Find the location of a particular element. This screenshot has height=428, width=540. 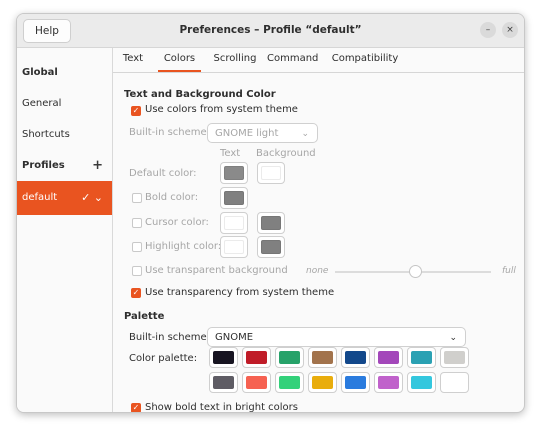

palette-color-5-button is located at coordinates (388, 357).